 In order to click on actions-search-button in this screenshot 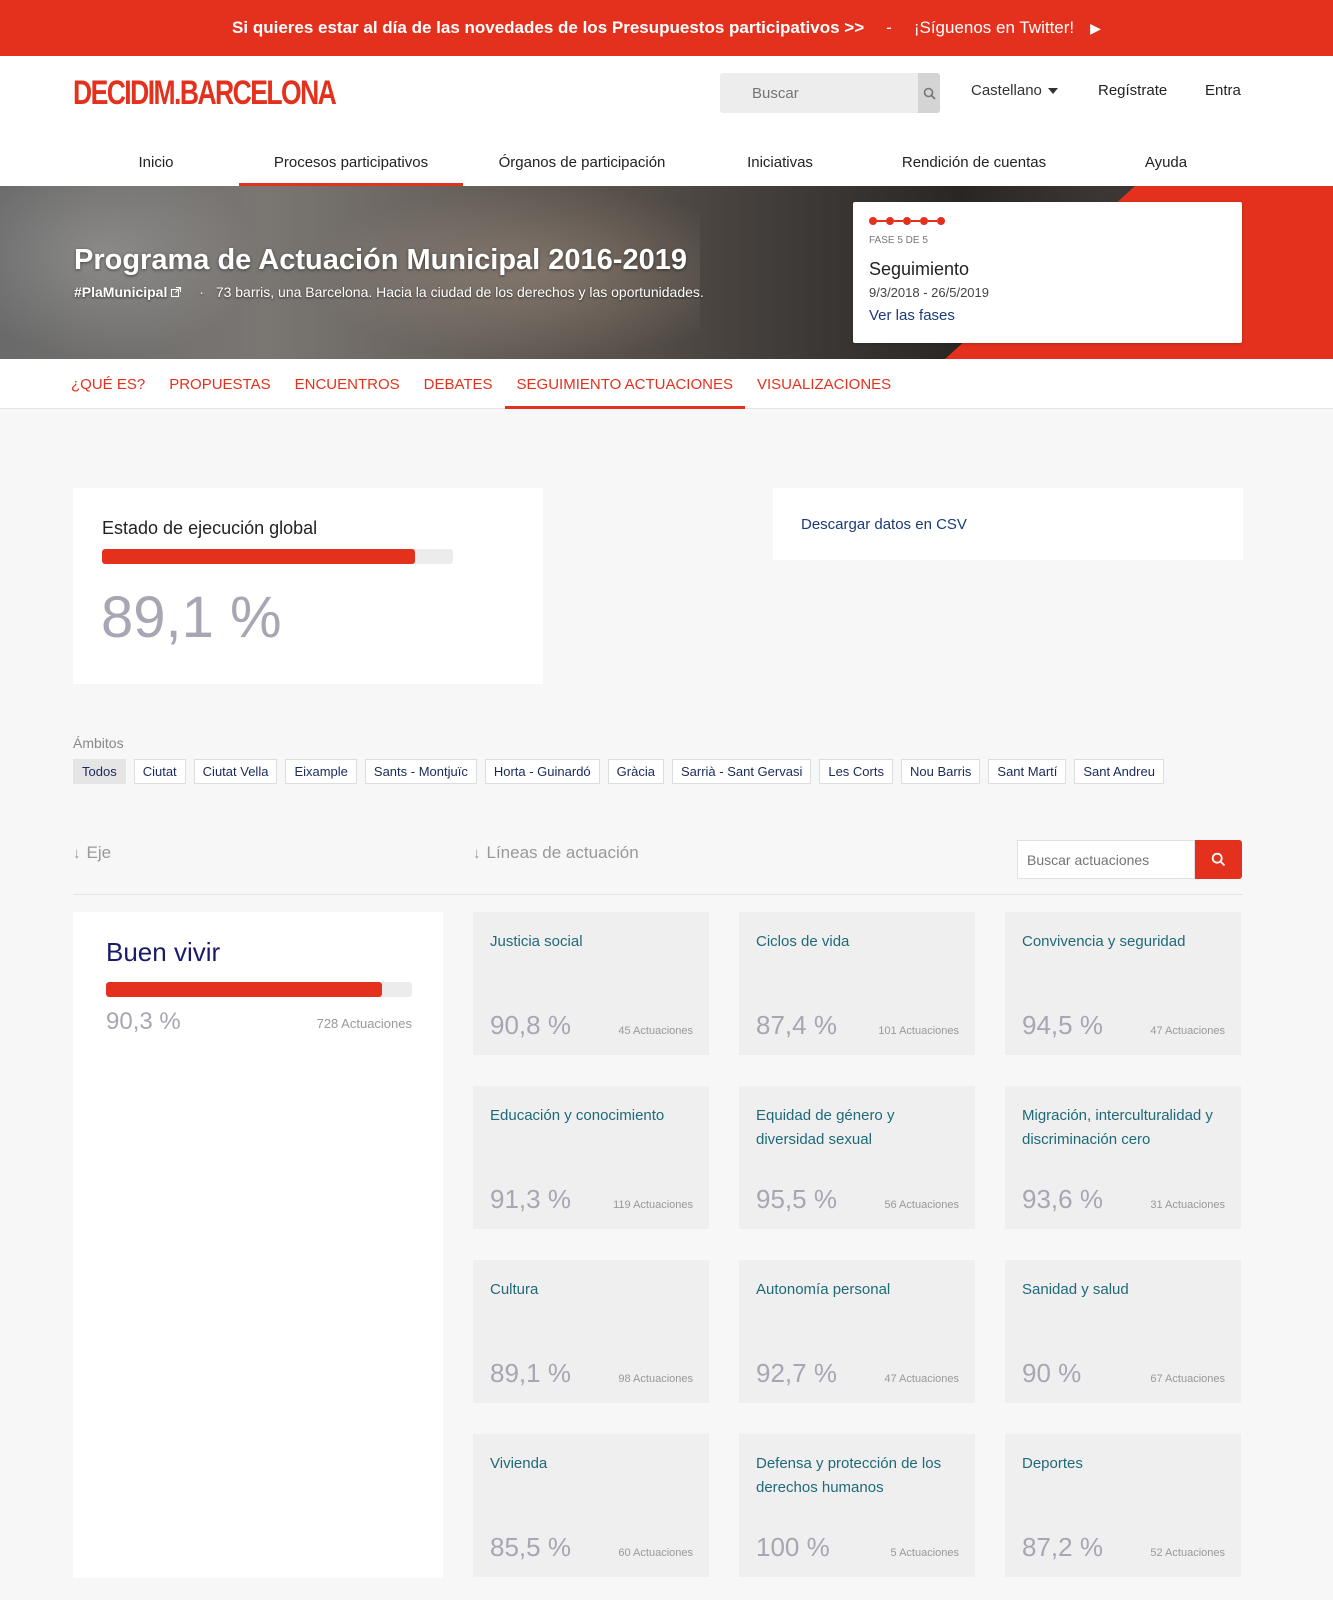, I will do `click(1218, 859)`.